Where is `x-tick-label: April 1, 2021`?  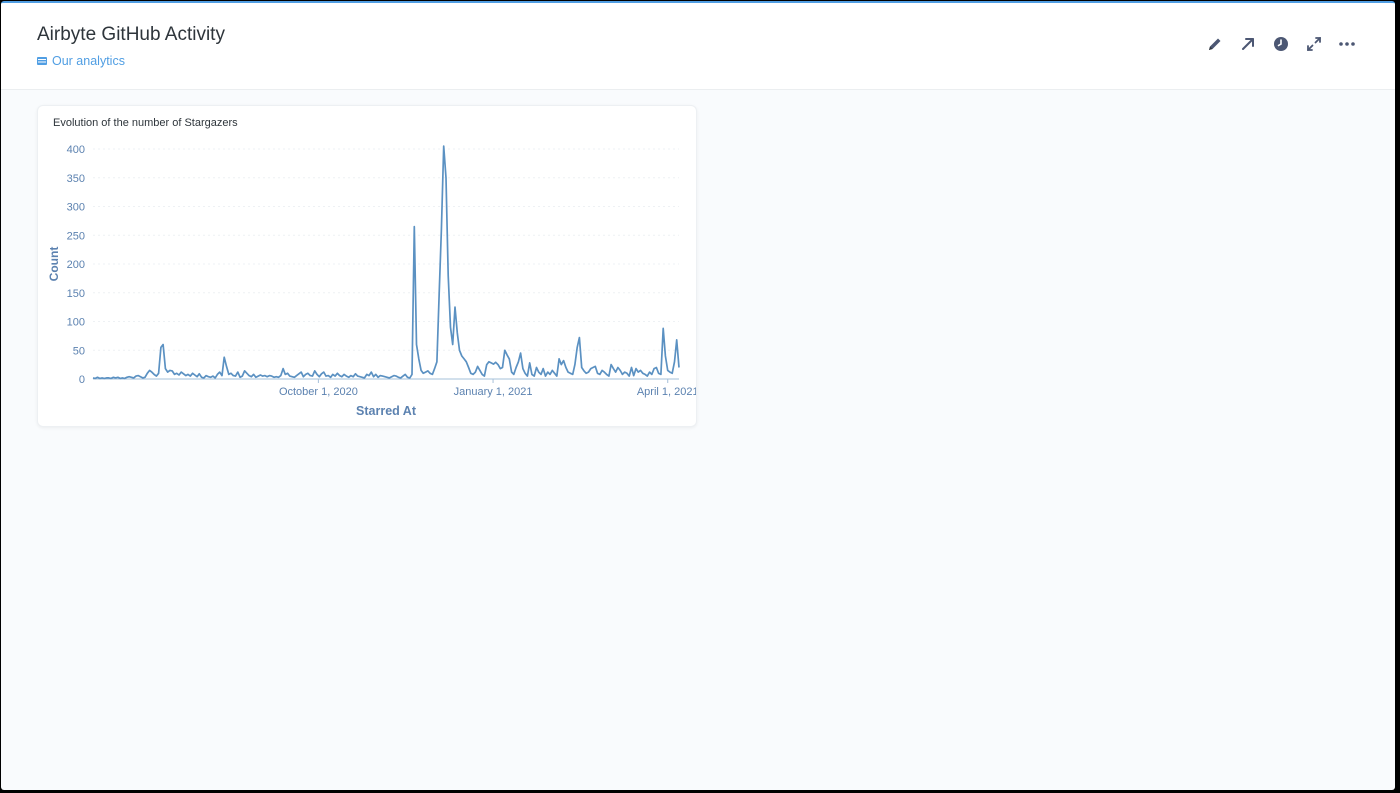
x-tick-label: April 1, 2021 is located at coordinates (666, 392).